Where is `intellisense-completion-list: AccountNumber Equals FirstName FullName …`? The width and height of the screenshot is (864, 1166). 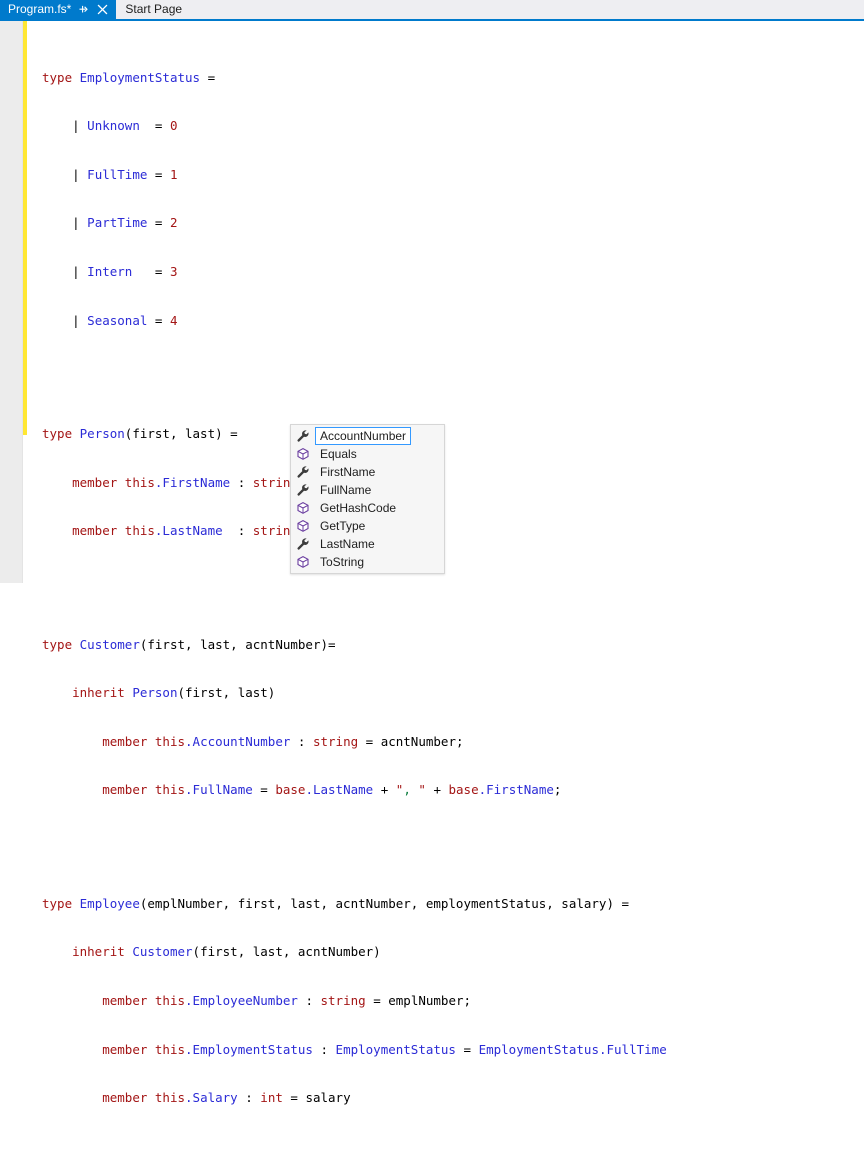
intellisense-completion-list: AccountNumber Equals FirstName FullName … is located at coordinates (367, 499).